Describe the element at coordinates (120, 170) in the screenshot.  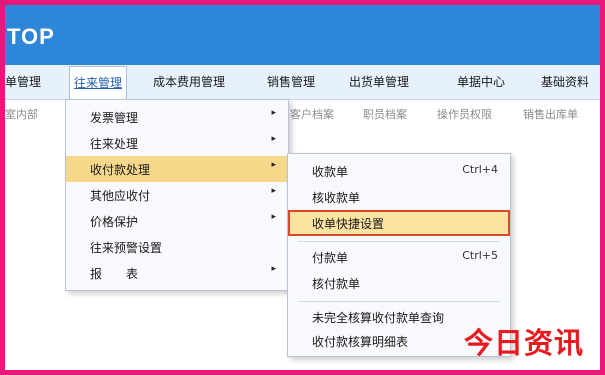
I see `menu-item-label: 收付款处理` at that location.